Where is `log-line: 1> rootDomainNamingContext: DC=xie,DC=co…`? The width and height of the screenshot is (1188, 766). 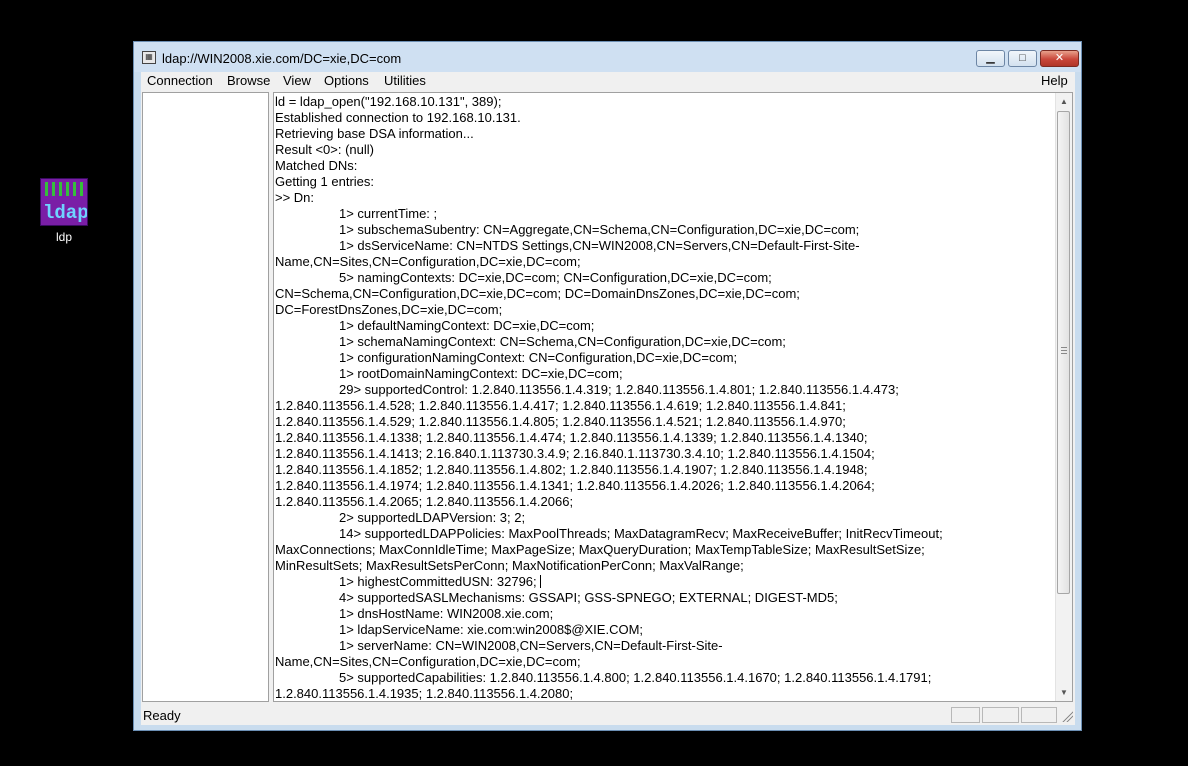
log-line: 1> rootDomainNamingContext: DC=xie,DC=co… is located at coordinates (481, 373).